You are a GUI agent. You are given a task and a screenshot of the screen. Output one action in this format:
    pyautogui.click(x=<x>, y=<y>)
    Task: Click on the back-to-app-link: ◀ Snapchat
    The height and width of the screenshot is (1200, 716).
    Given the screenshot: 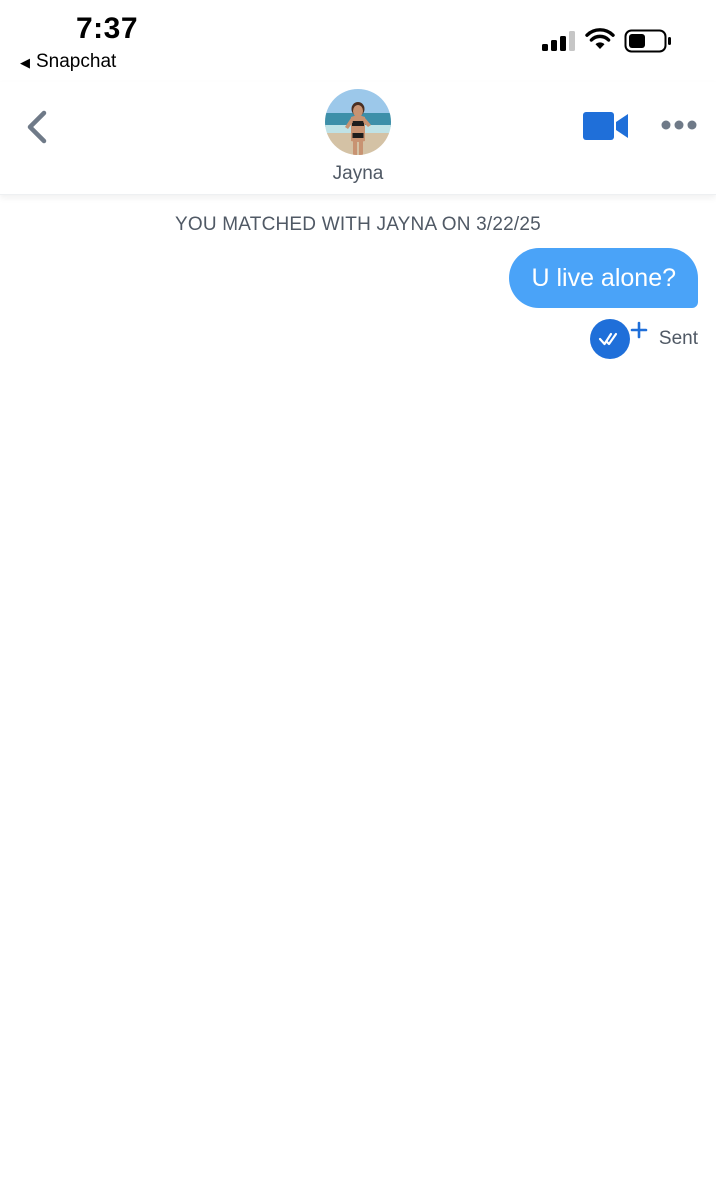 What is the action you would take?
    pyautogui.click(x=68, y=62)
    